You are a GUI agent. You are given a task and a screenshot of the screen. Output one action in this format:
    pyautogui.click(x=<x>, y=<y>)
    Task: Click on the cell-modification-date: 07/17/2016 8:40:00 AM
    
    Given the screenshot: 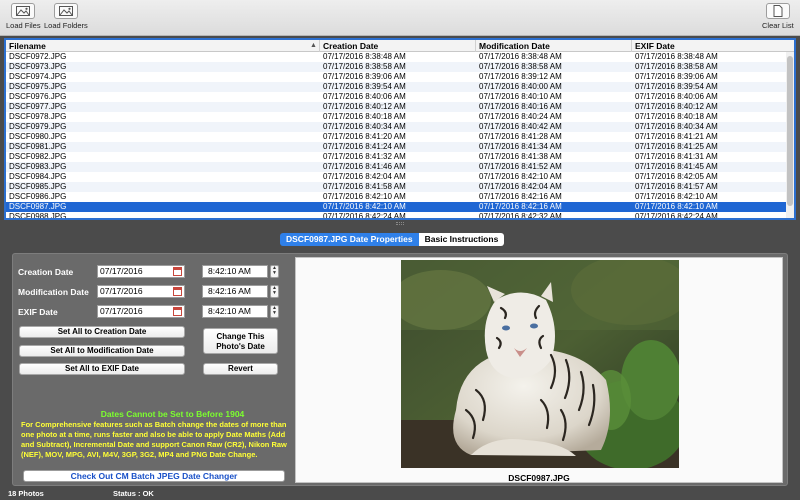 What is the action you would take?
    pyautogui.click(x=520, y=86)
    